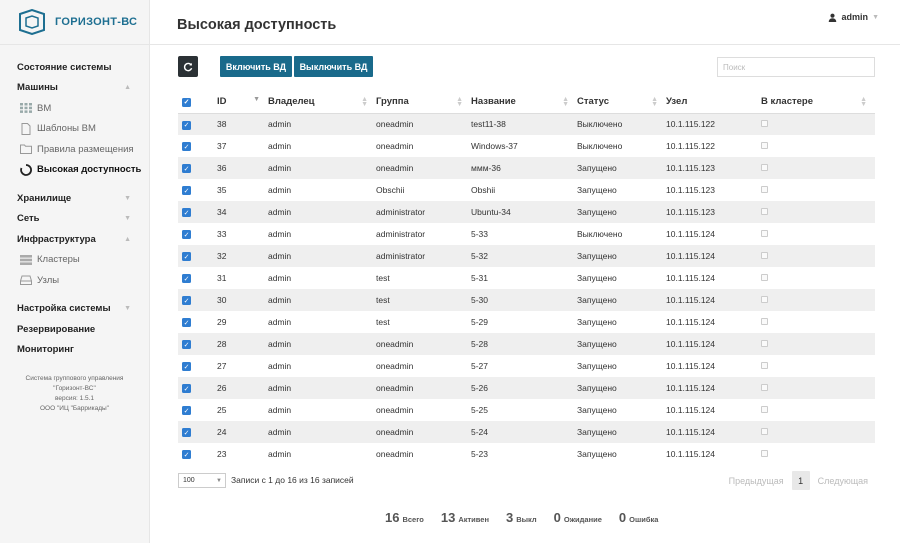 The width and height of the screenshot is (900, 543). Describe the element at coordinates (333, 66) in the screenshot. I see `disable-ha-button: Выключить ВД` at that location.